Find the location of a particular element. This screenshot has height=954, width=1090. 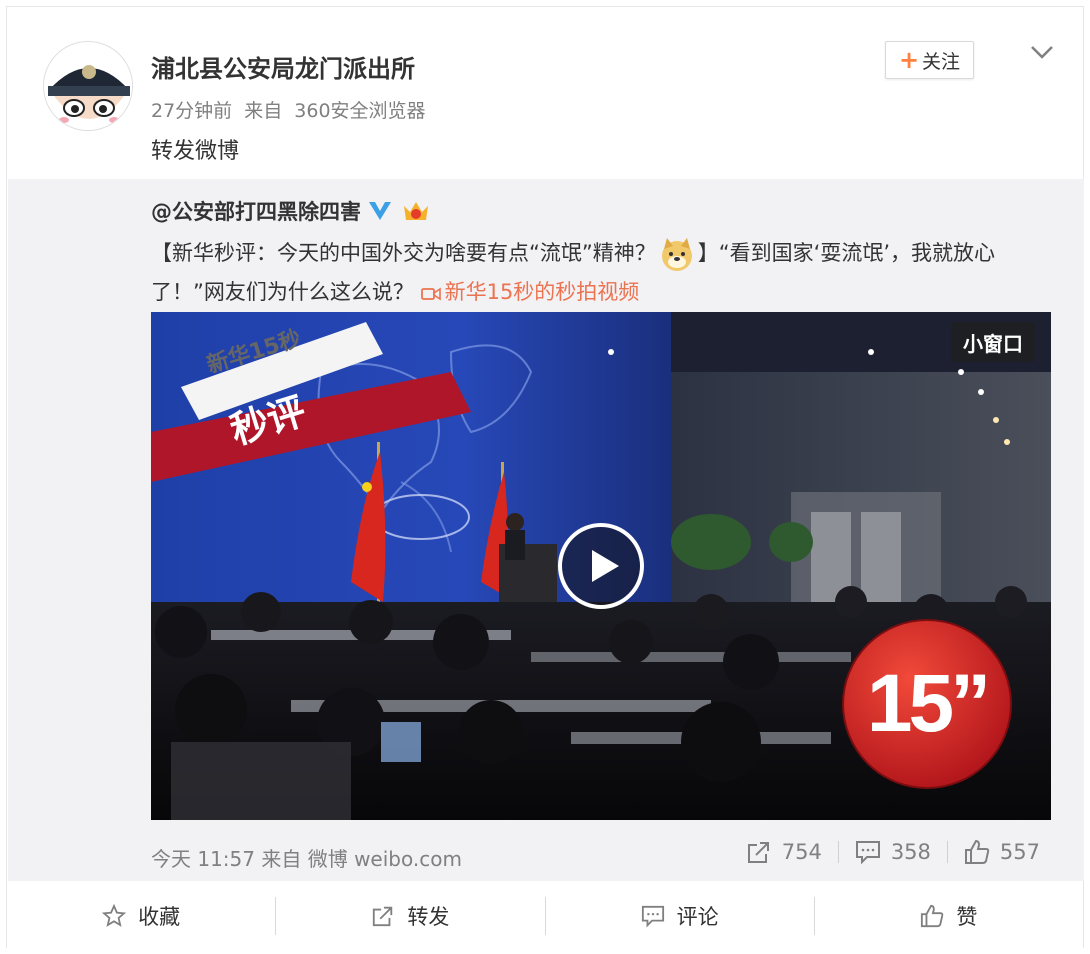

like-count-link: 557 is located at coordinates (1002, 852).